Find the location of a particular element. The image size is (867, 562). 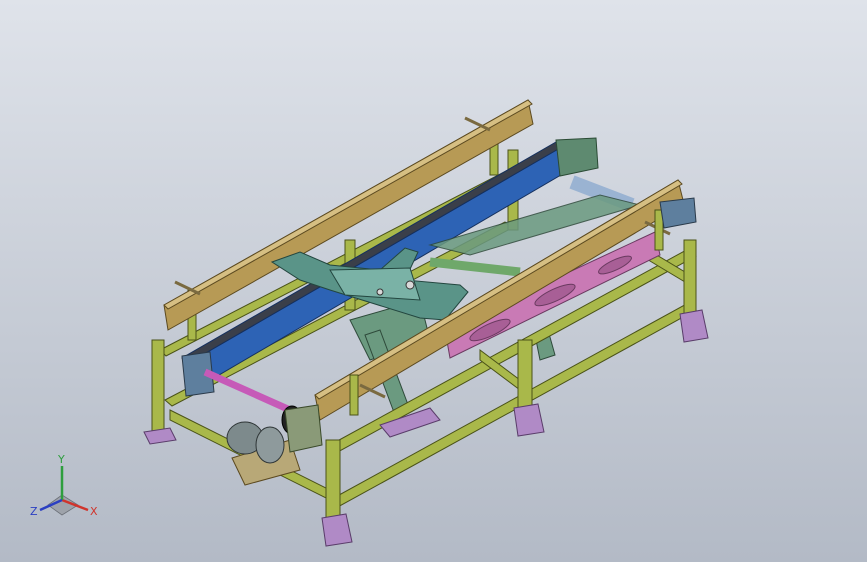

drive-unit is located at coordinates (274, 445).